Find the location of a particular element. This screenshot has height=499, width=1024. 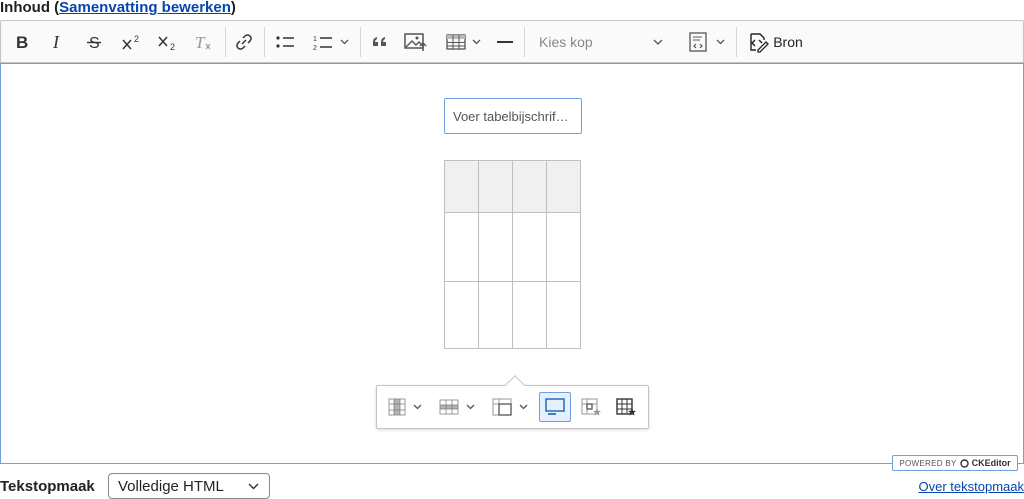

summary-edit-link: Samenvatting bewerken is located at coordinates (145, 8).